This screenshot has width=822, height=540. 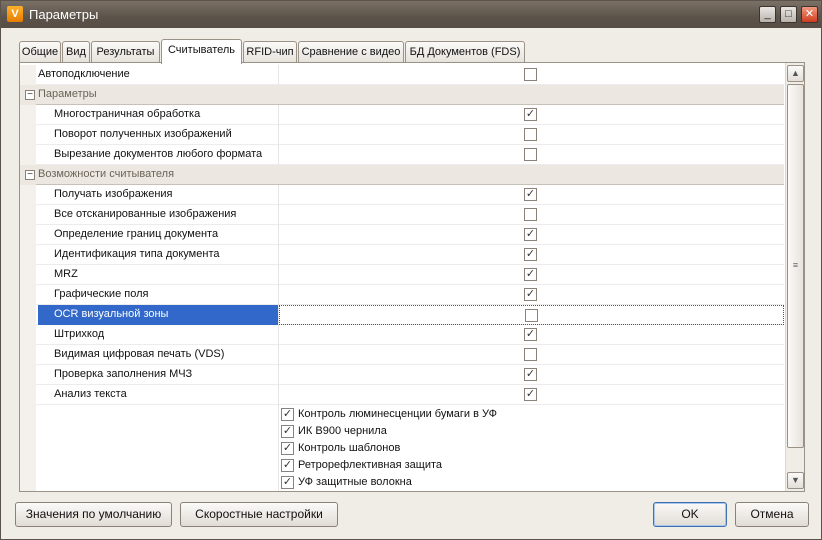 What do you see at coordinates (402, 95) in the screenshot?
I see `category-row-parameters: − Параметры` at bounding box center [402, 95].